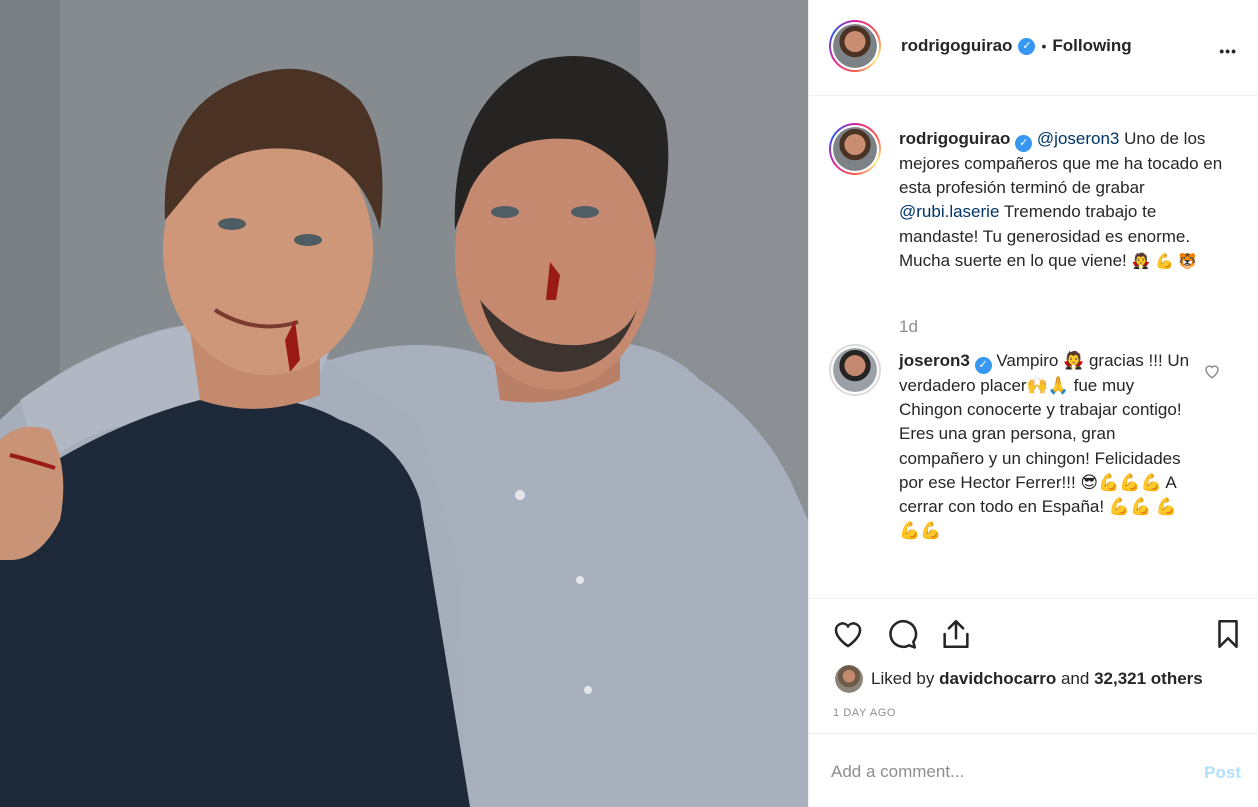 The image size is (1258, 807). I want to click on save-bookmark-icon, so click(1228, 634).